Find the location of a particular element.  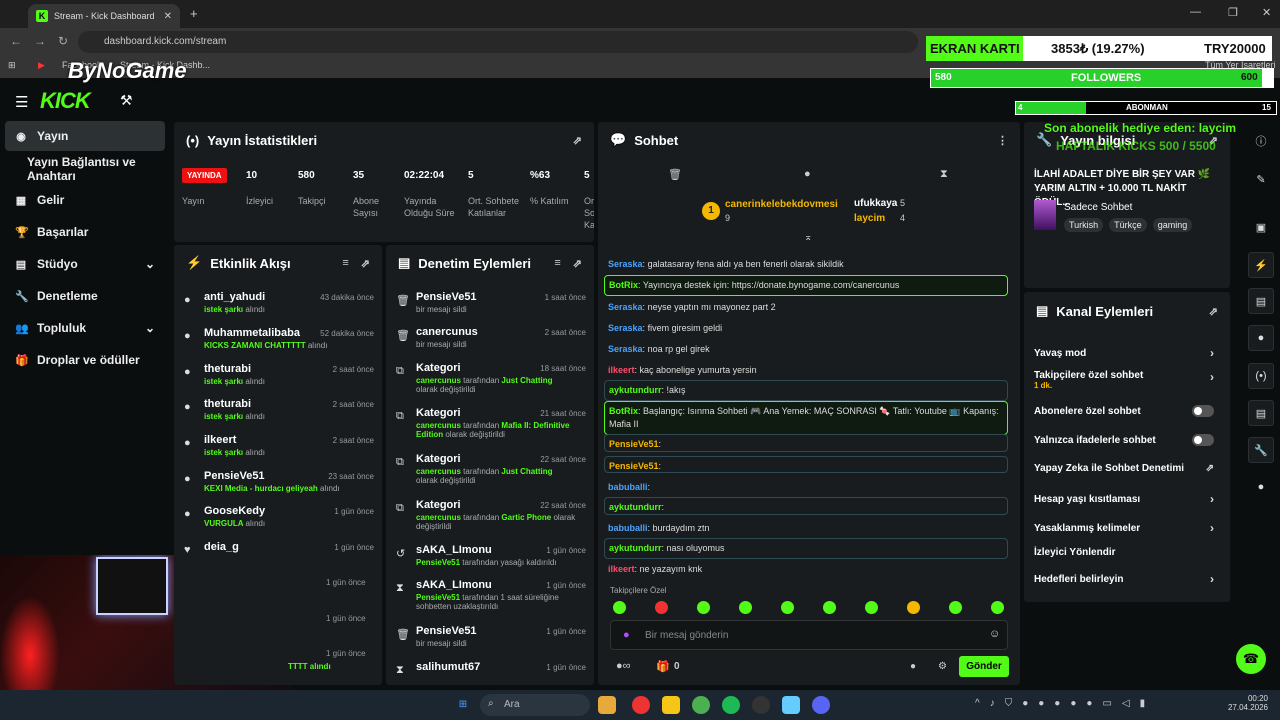

tools-icon: ⚒ is located at coordinates (126, 100).